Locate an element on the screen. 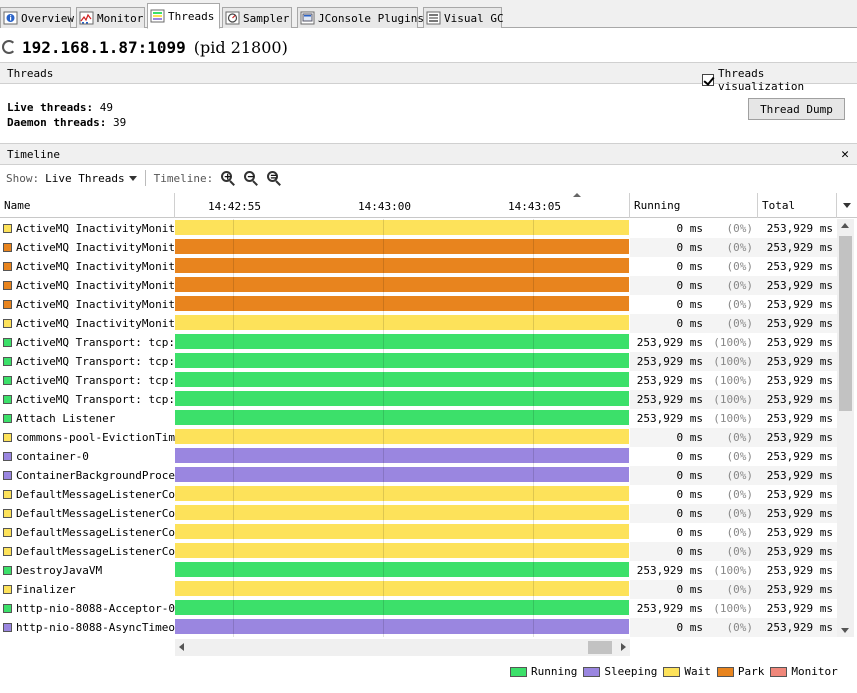 Image resolution: width=857 pixels, height=693 pixels. thread-name-cell: container-0 is located at coordinates (87, 456).